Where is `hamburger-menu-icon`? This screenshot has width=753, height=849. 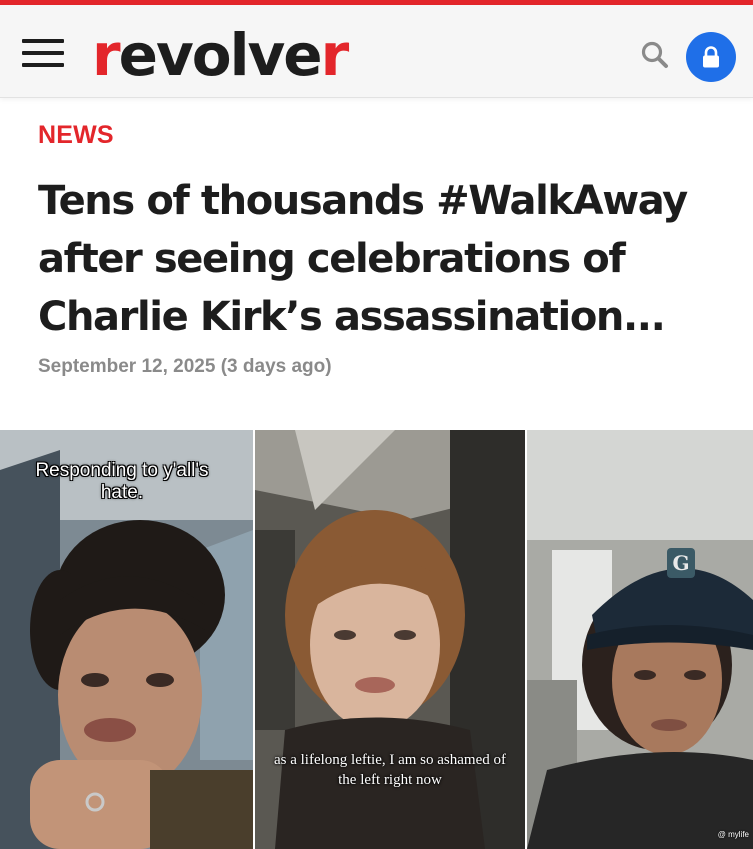
hamburger-menu-icon is located at coordinates (43, 54).